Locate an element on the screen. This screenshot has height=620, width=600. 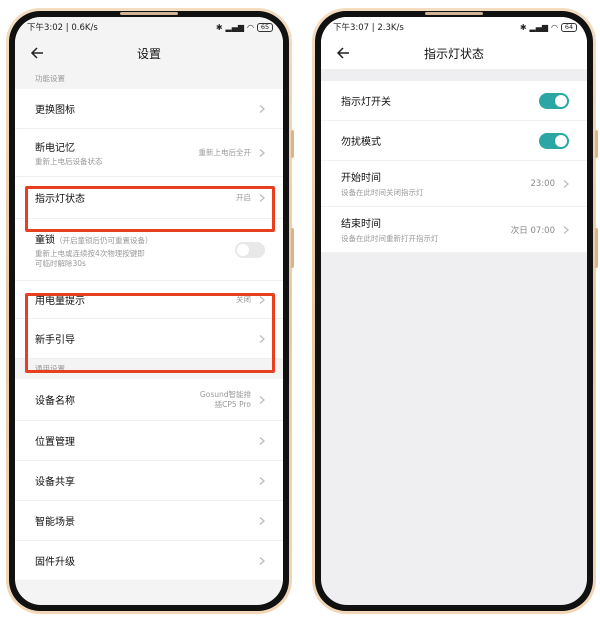
setting-label: 童锁（开启童锁后仍可重置设备） is located at coordinates (94, 240).